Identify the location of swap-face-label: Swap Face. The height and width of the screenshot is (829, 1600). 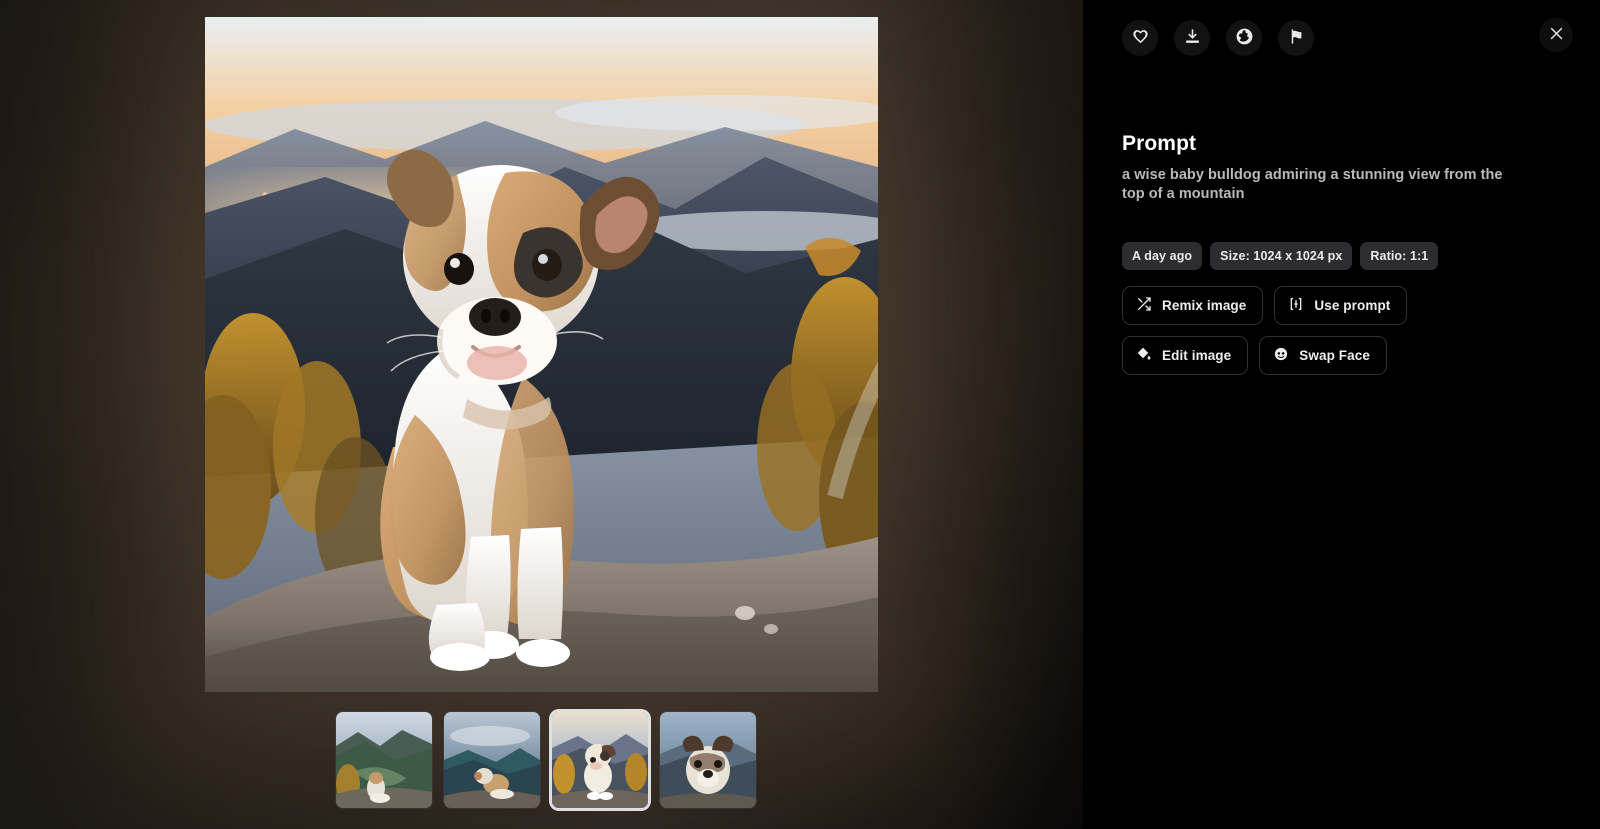
(1334, 356).